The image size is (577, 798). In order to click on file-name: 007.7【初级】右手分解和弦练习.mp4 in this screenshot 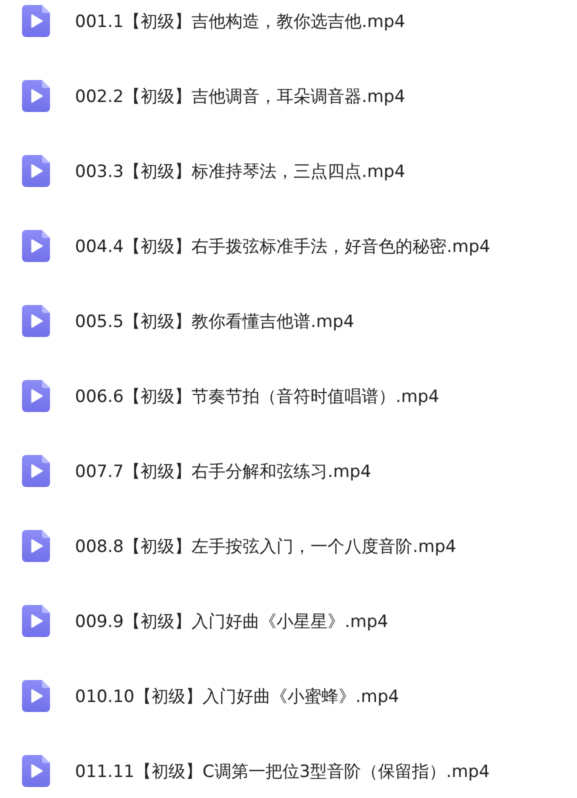, I will do `click(223, 471)`.